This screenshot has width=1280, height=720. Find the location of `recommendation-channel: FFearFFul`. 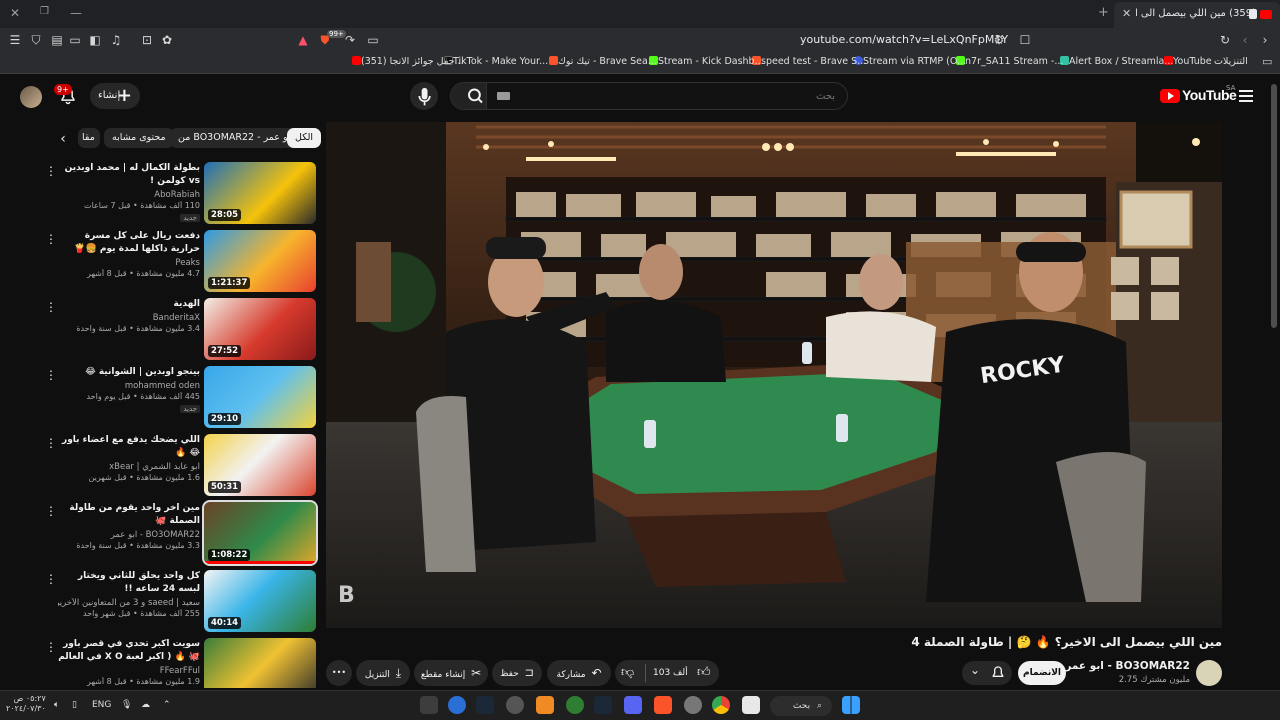

recommendation-channel: FFearFFul is located at coordinates (129, 671).